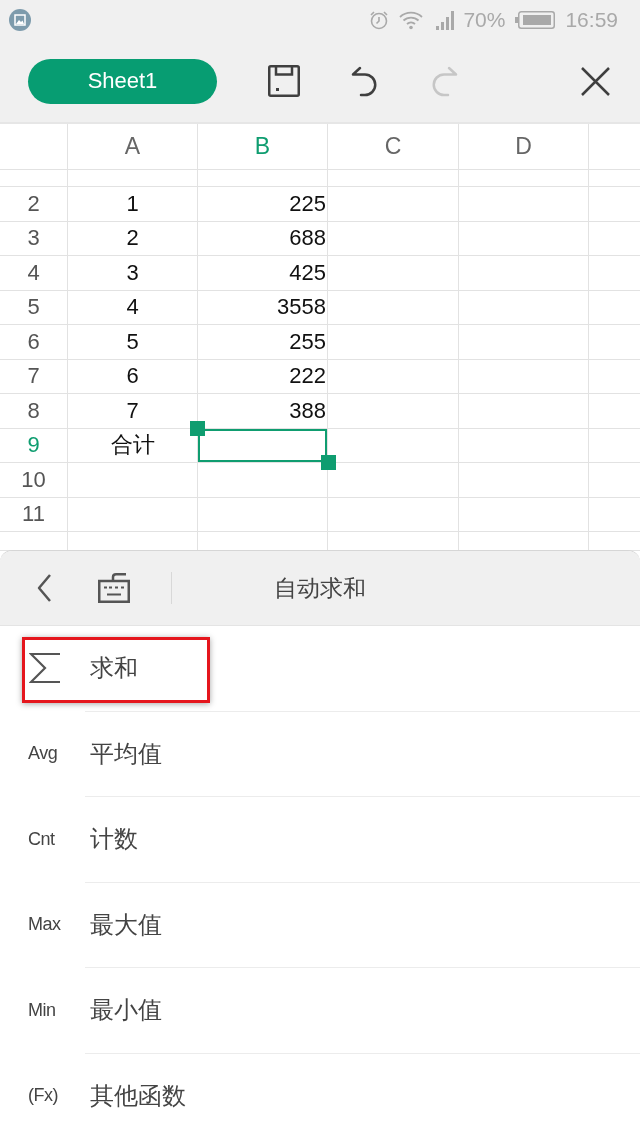 The width and height of the screenshot is (640, 1138). I want to click on keyboard-icon, so click(114, 588).